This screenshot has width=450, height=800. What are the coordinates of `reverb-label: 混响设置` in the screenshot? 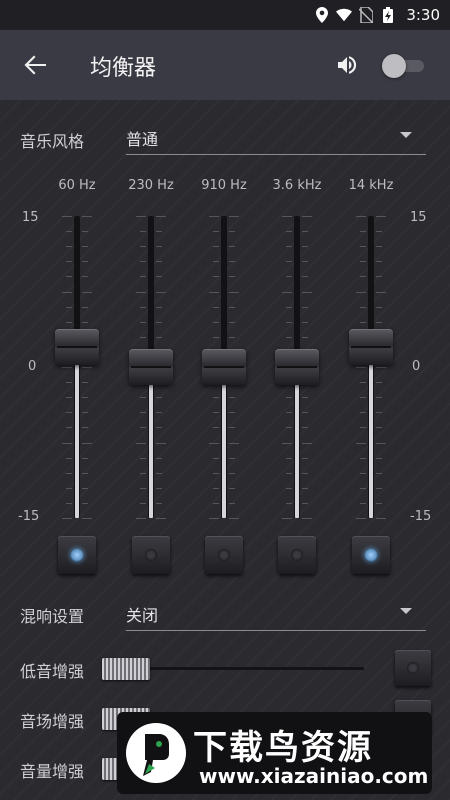 It's located at (52, 616).